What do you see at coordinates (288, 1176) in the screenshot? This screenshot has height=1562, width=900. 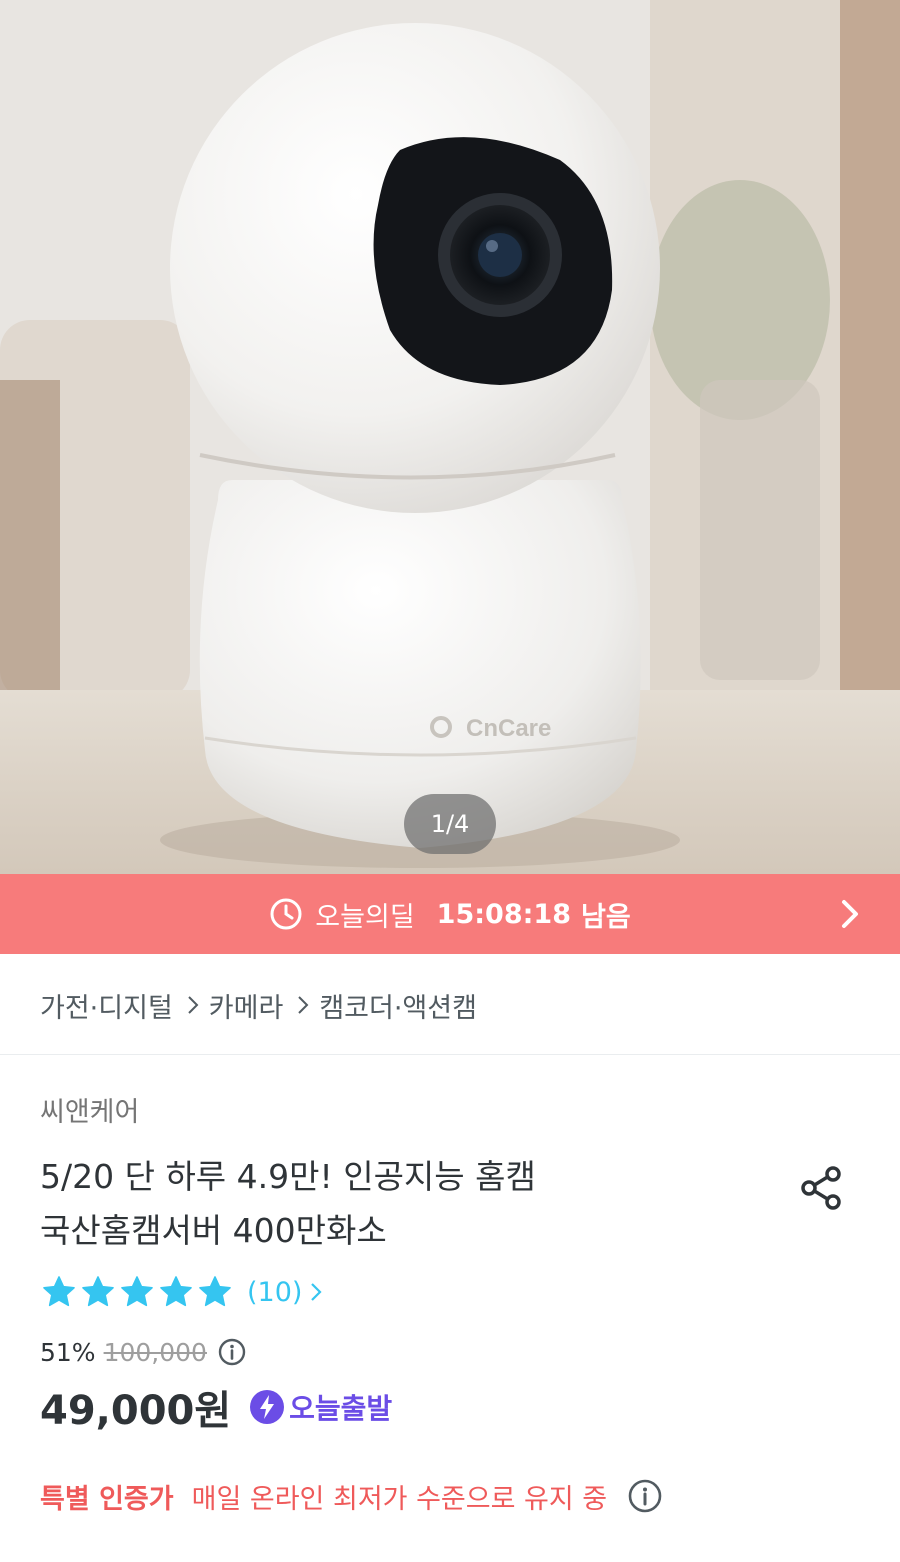 I see `product-title-line: 5/20 단 하루 4.9만! 인공지능 홈캠` at bounding box center [288, 1176].